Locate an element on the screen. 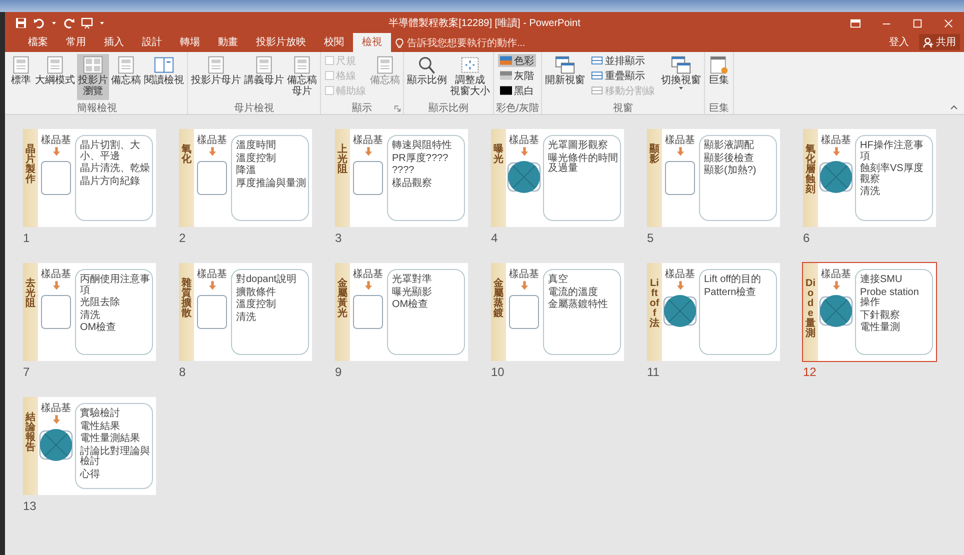 This screenshot has width=964, height=555. bullet-text: 對dopant說明 is located at coordinates (267, 280).